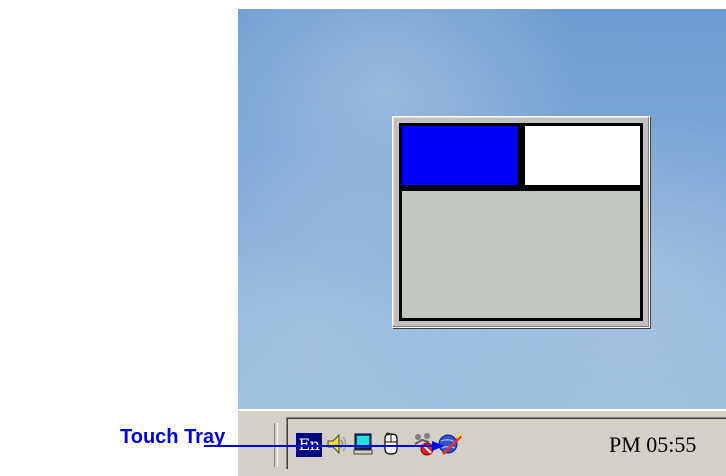 The image size is (726, 476). I want to click on touch-tray-annotation-label: Touch Tray, so click(173, 437).